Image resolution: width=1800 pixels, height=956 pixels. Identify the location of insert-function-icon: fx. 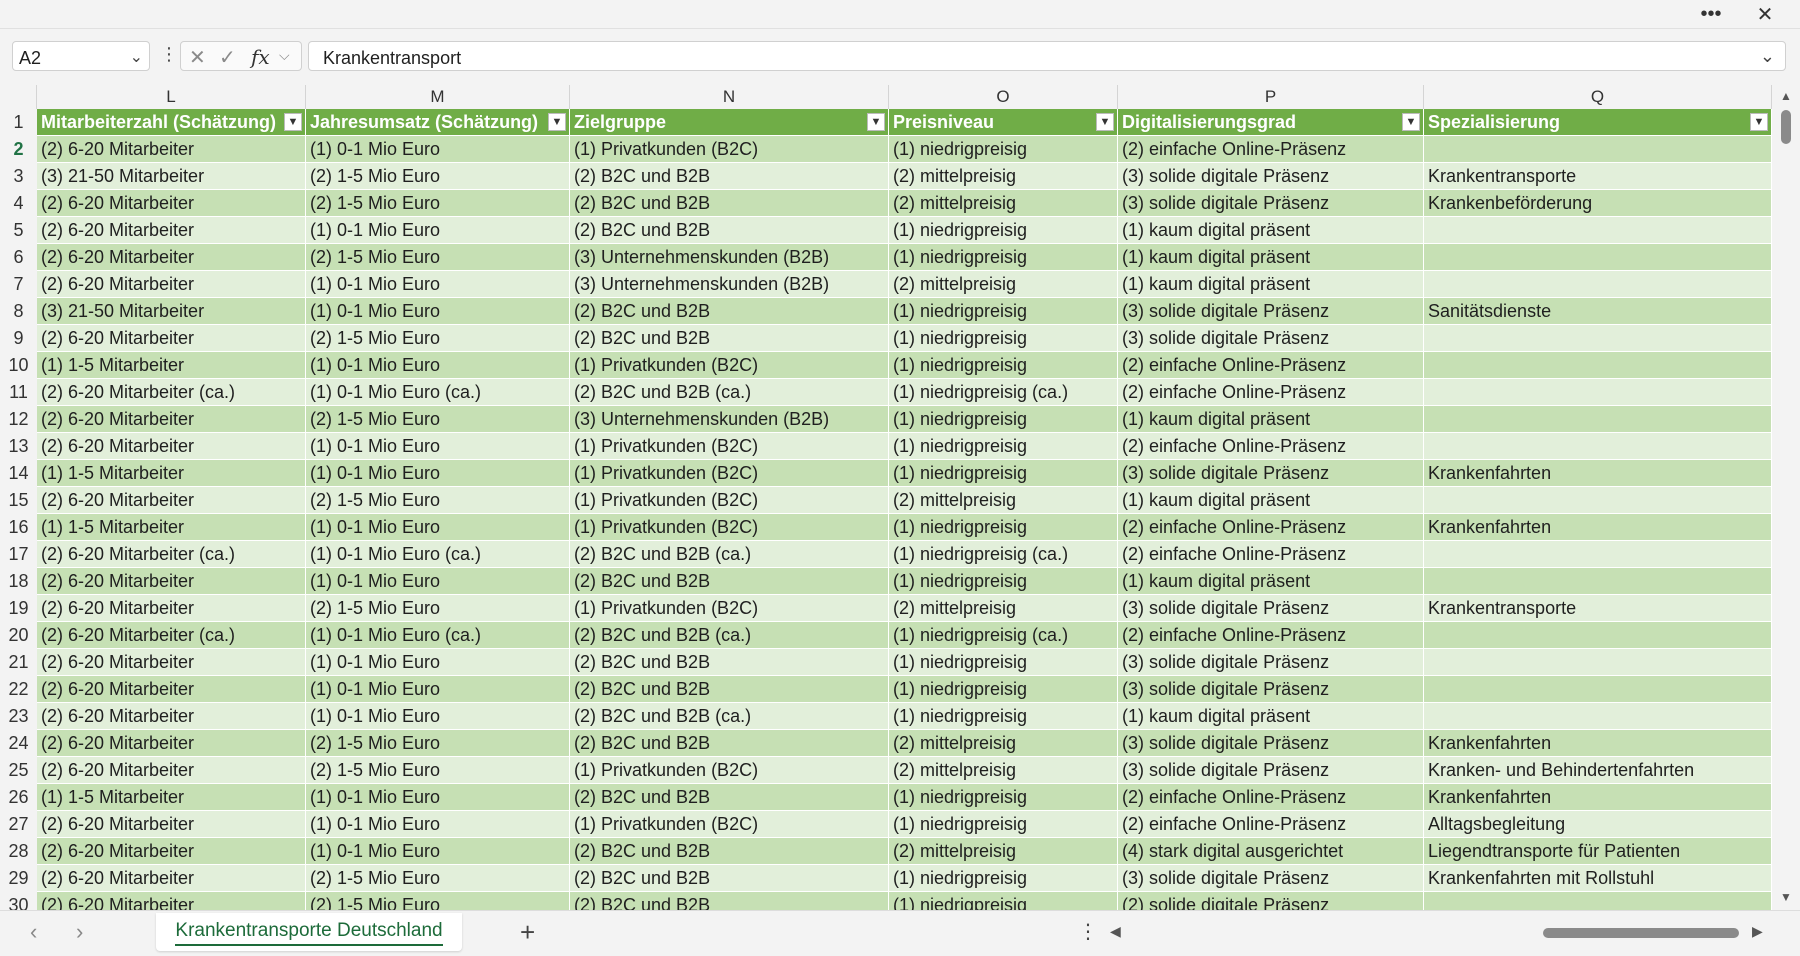
(260, 57).